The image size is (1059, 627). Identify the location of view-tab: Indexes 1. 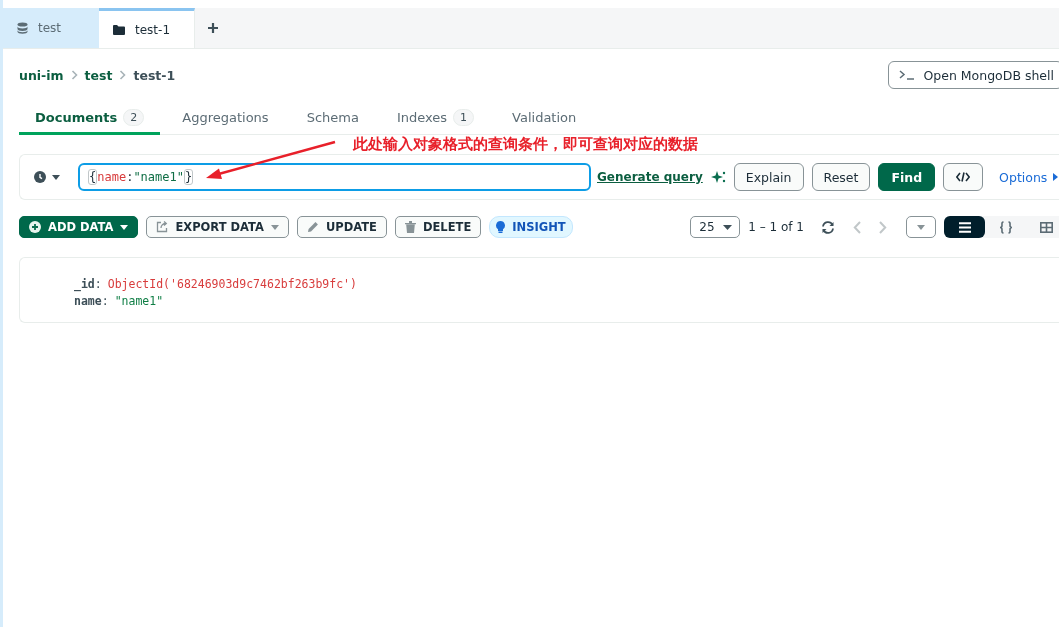
(435, 118).